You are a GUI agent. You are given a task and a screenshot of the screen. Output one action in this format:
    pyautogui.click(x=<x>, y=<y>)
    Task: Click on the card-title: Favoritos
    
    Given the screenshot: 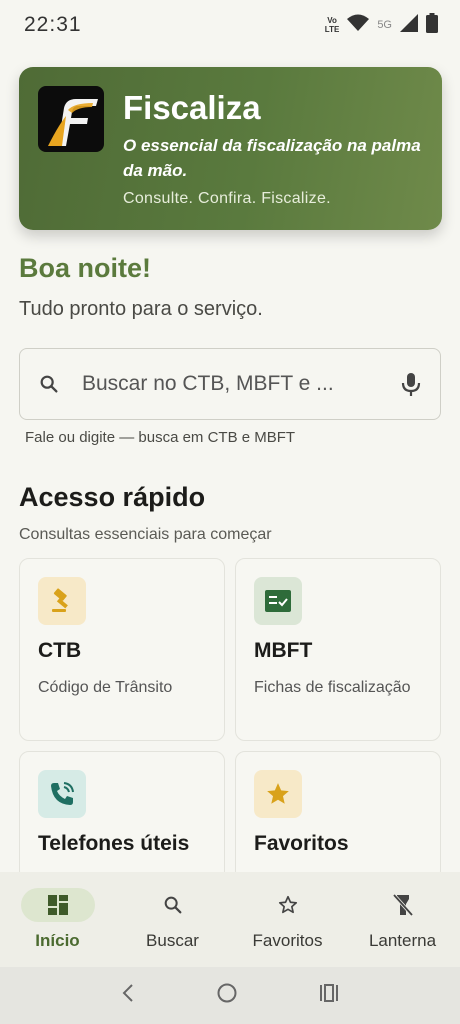 What is the action you would take?
    pyautogui.click(x=301, y=843)
    